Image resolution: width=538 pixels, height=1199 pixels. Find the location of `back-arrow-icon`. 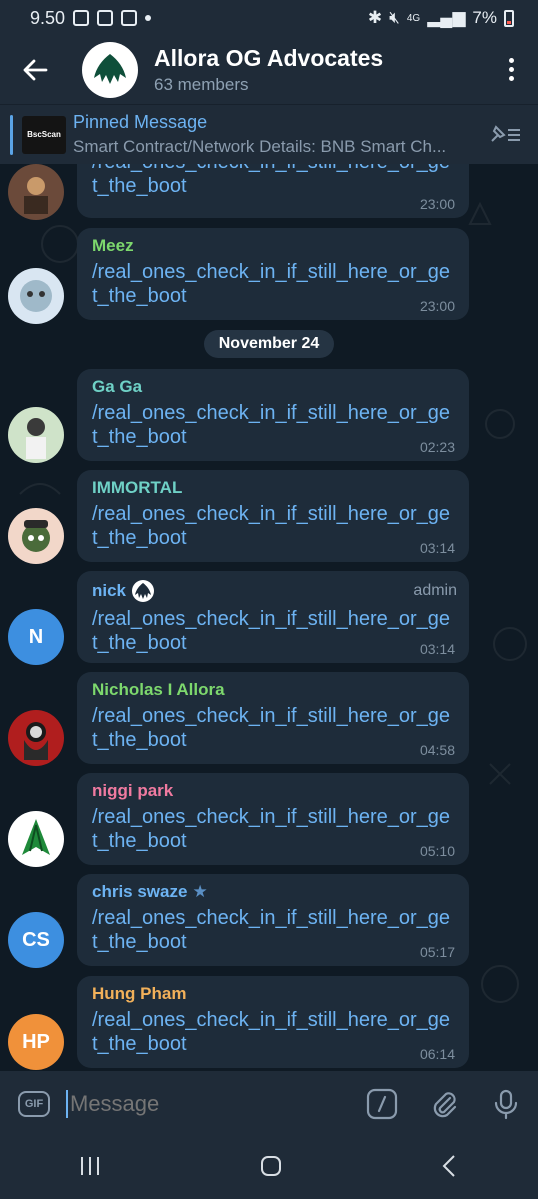

back-arrow-icon is located at coordinates (35, 70).